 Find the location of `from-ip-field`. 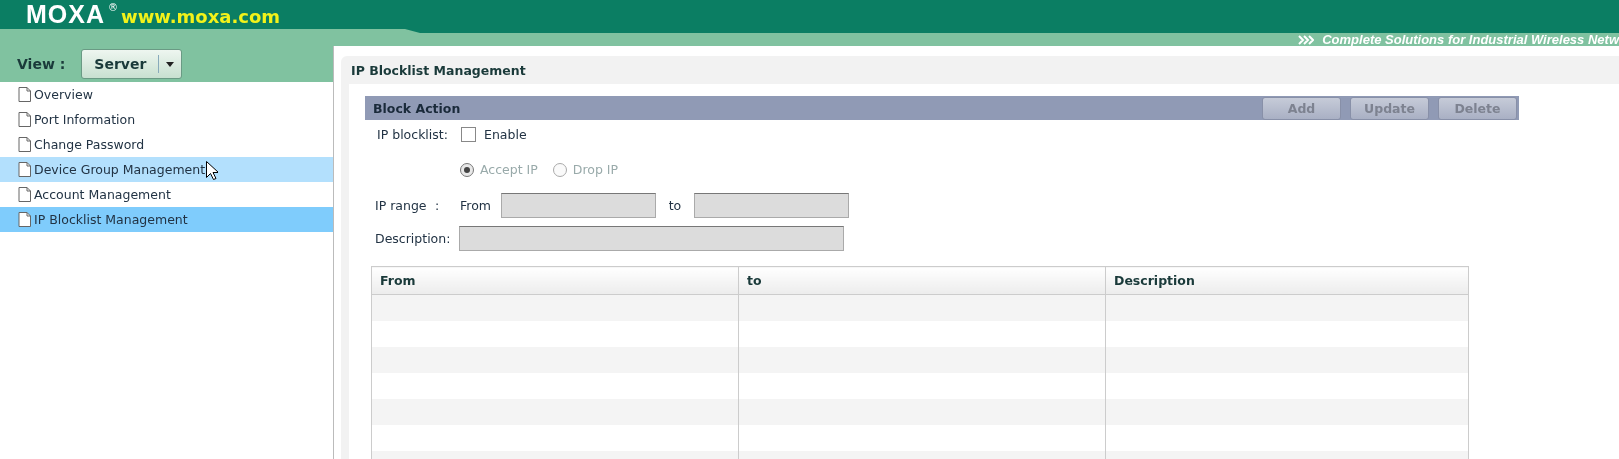

from-ip-field is located at coordinates (578, 205).